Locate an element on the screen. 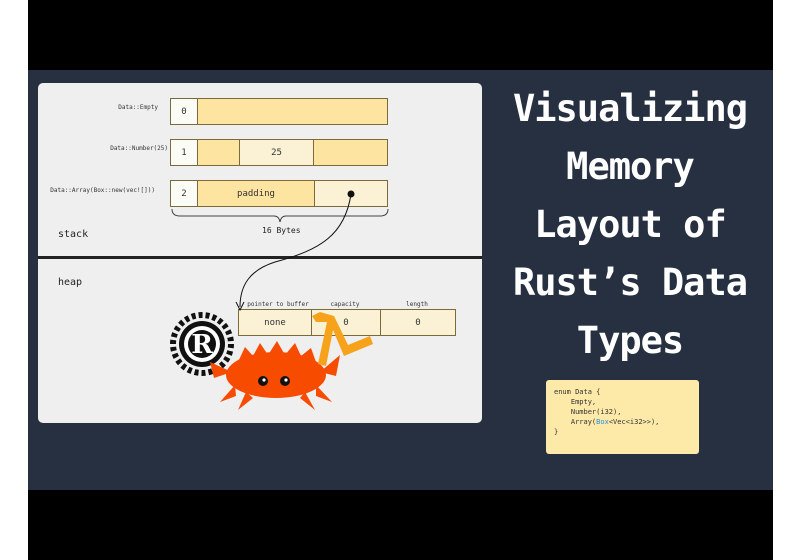  code-line-5: } is located at coordinates (556, 432).